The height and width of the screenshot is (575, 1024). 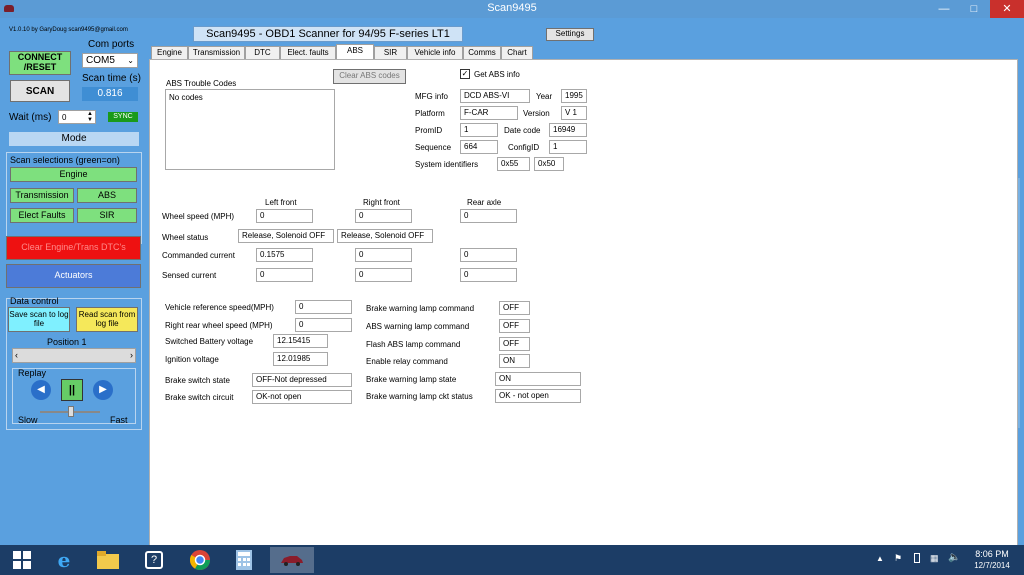 What do you see at coordinates (435, 52) in the screenshot?
I see `tab-vehicle-info: Vehicle info` at bounding box center [435, 52].